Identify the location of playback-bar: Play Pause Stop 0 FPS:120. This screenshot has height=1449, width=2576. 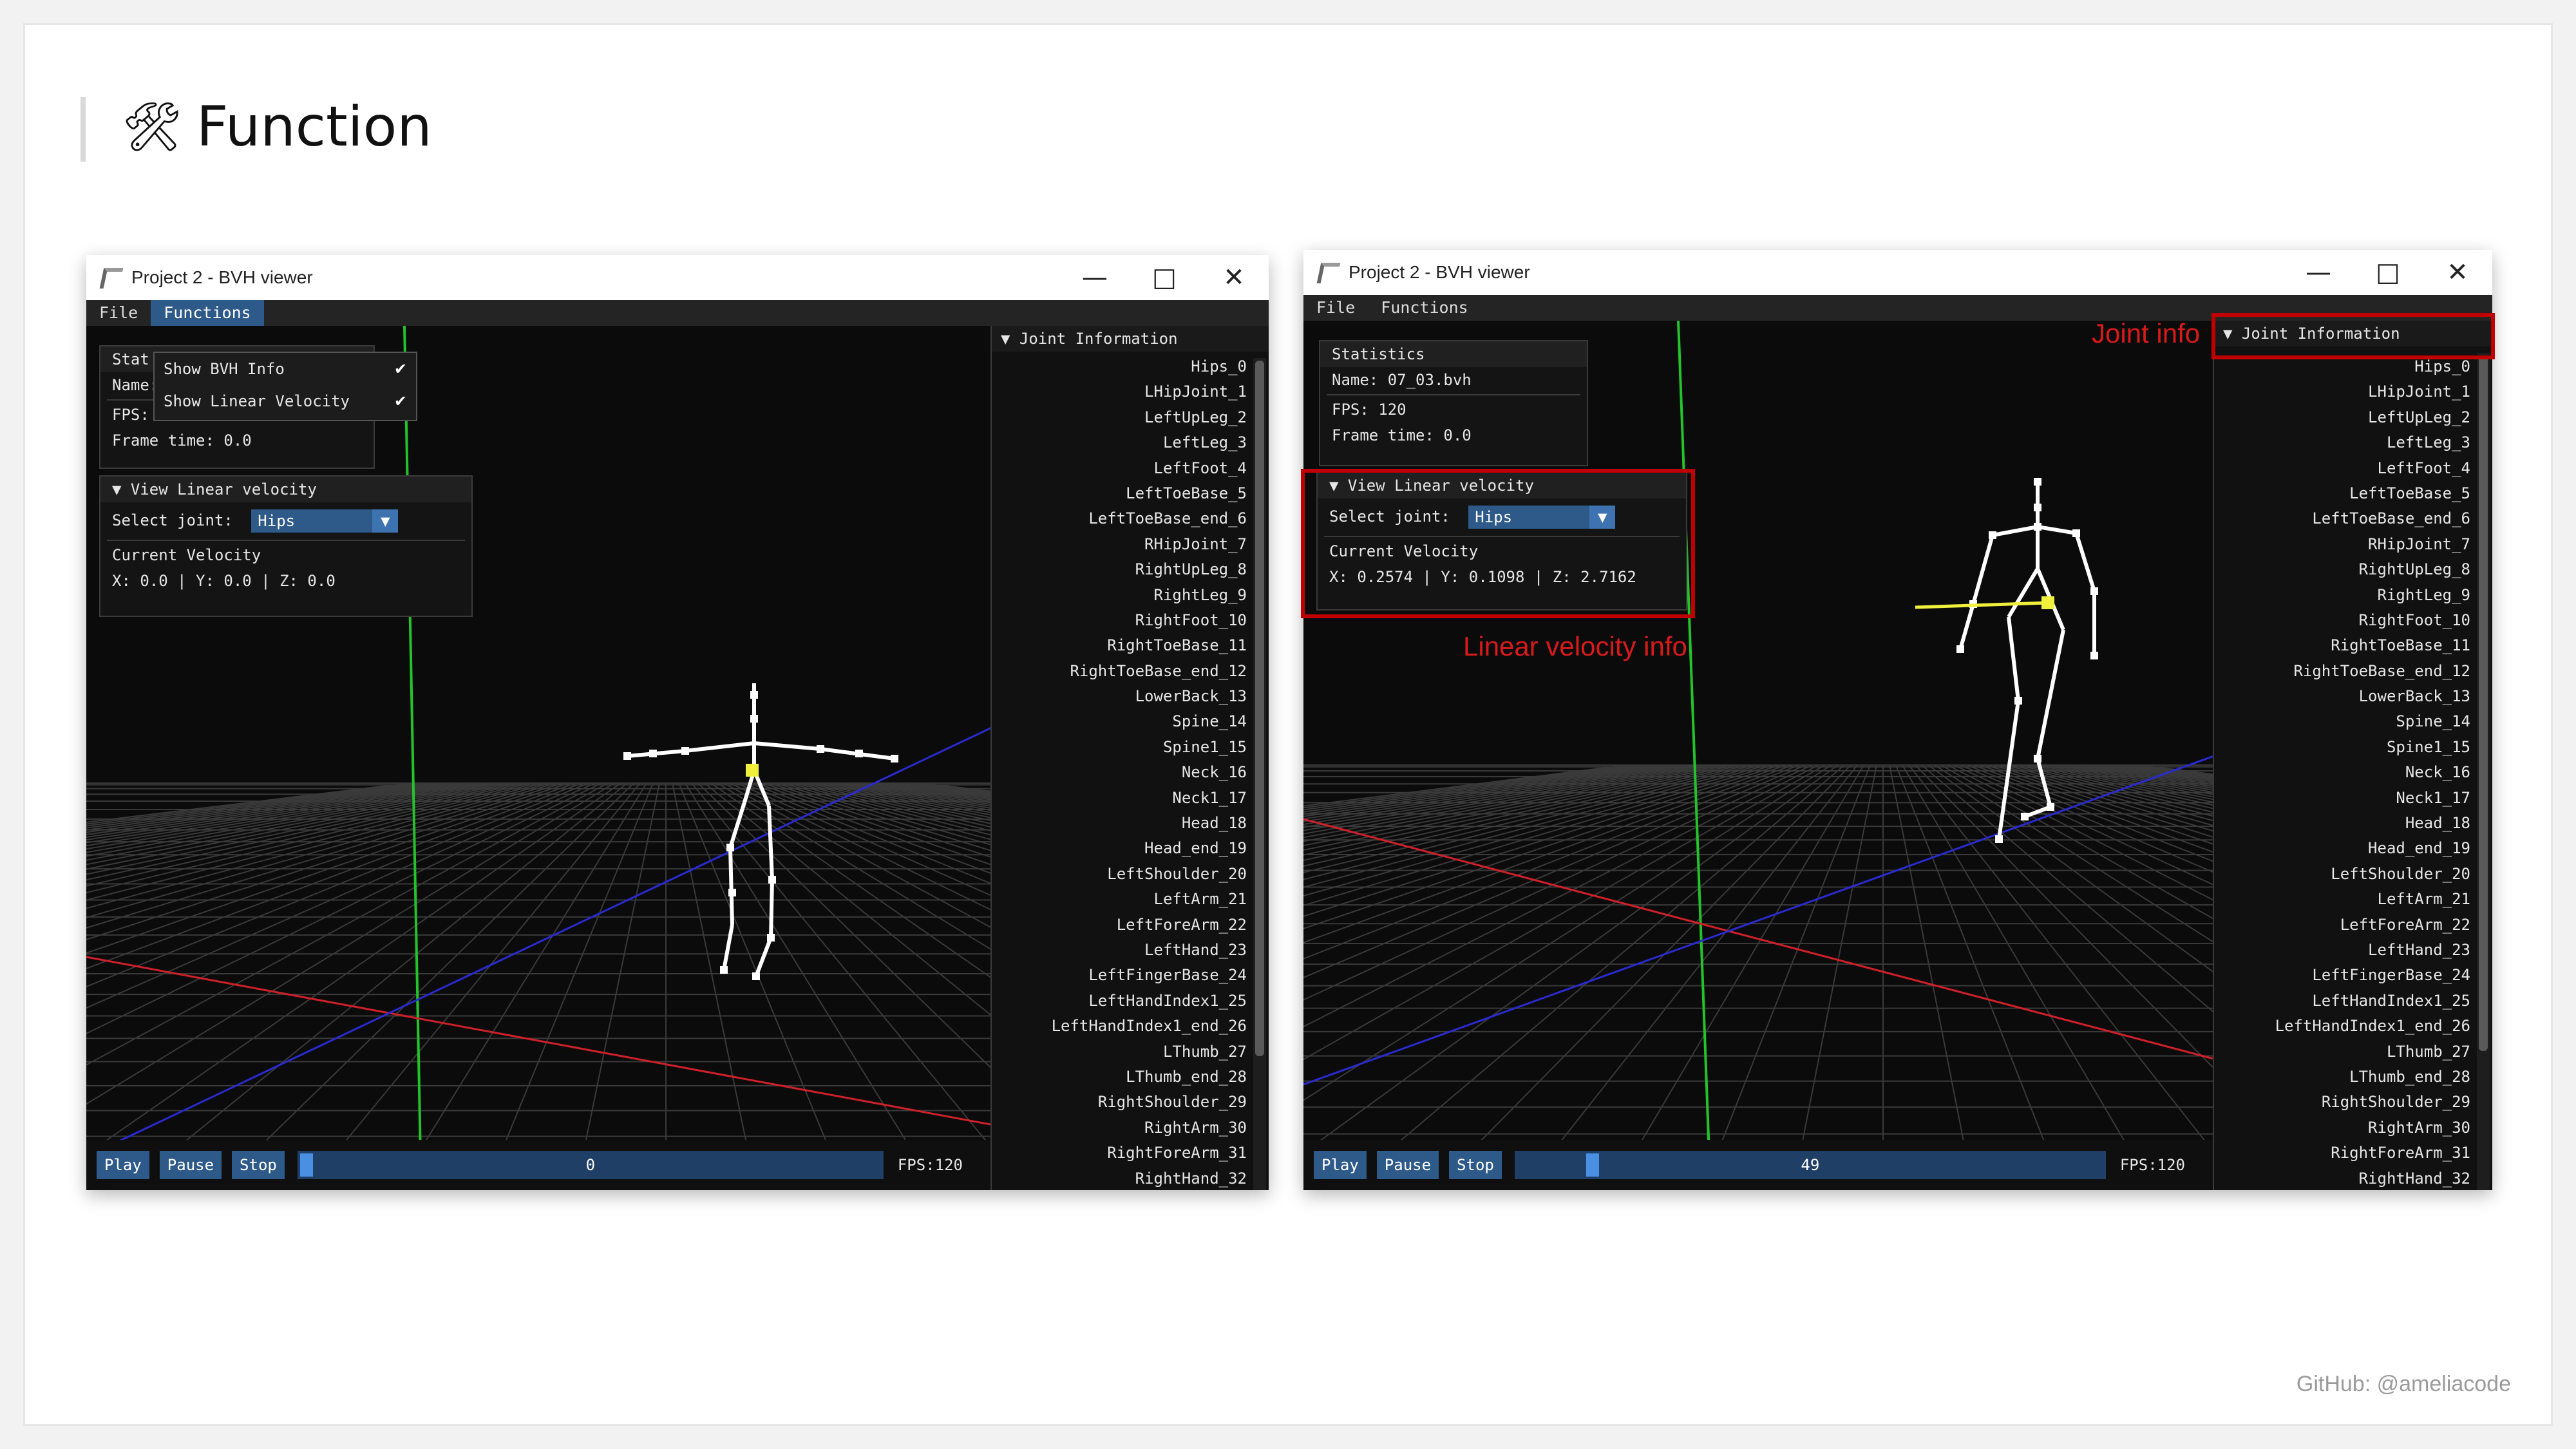
(538, 1165).